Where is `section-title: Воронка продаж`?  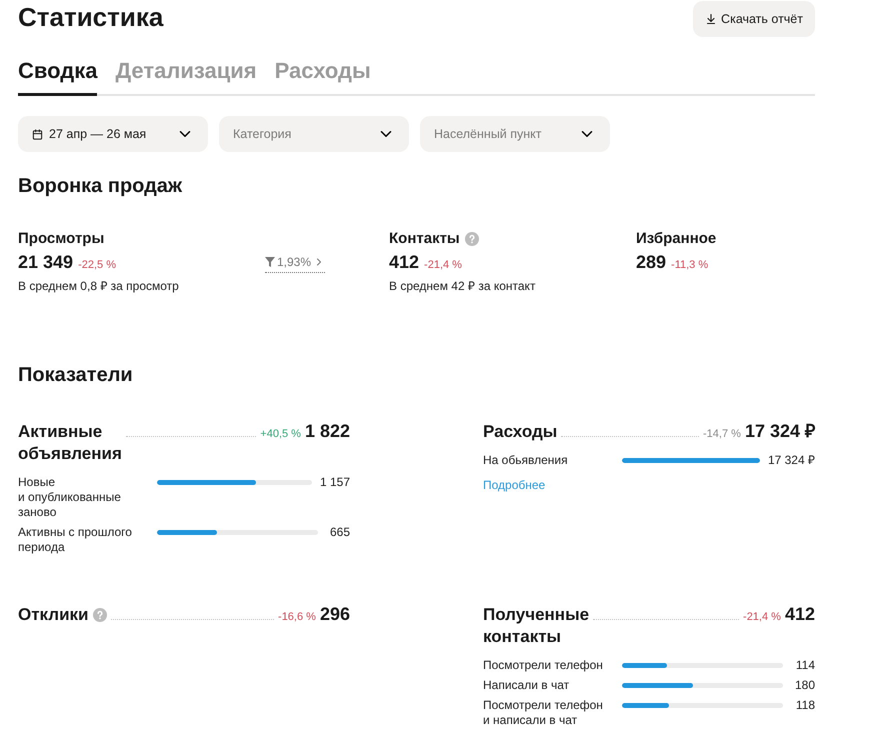 section-title: Воронка продаж is located at coordinates (101, 186).